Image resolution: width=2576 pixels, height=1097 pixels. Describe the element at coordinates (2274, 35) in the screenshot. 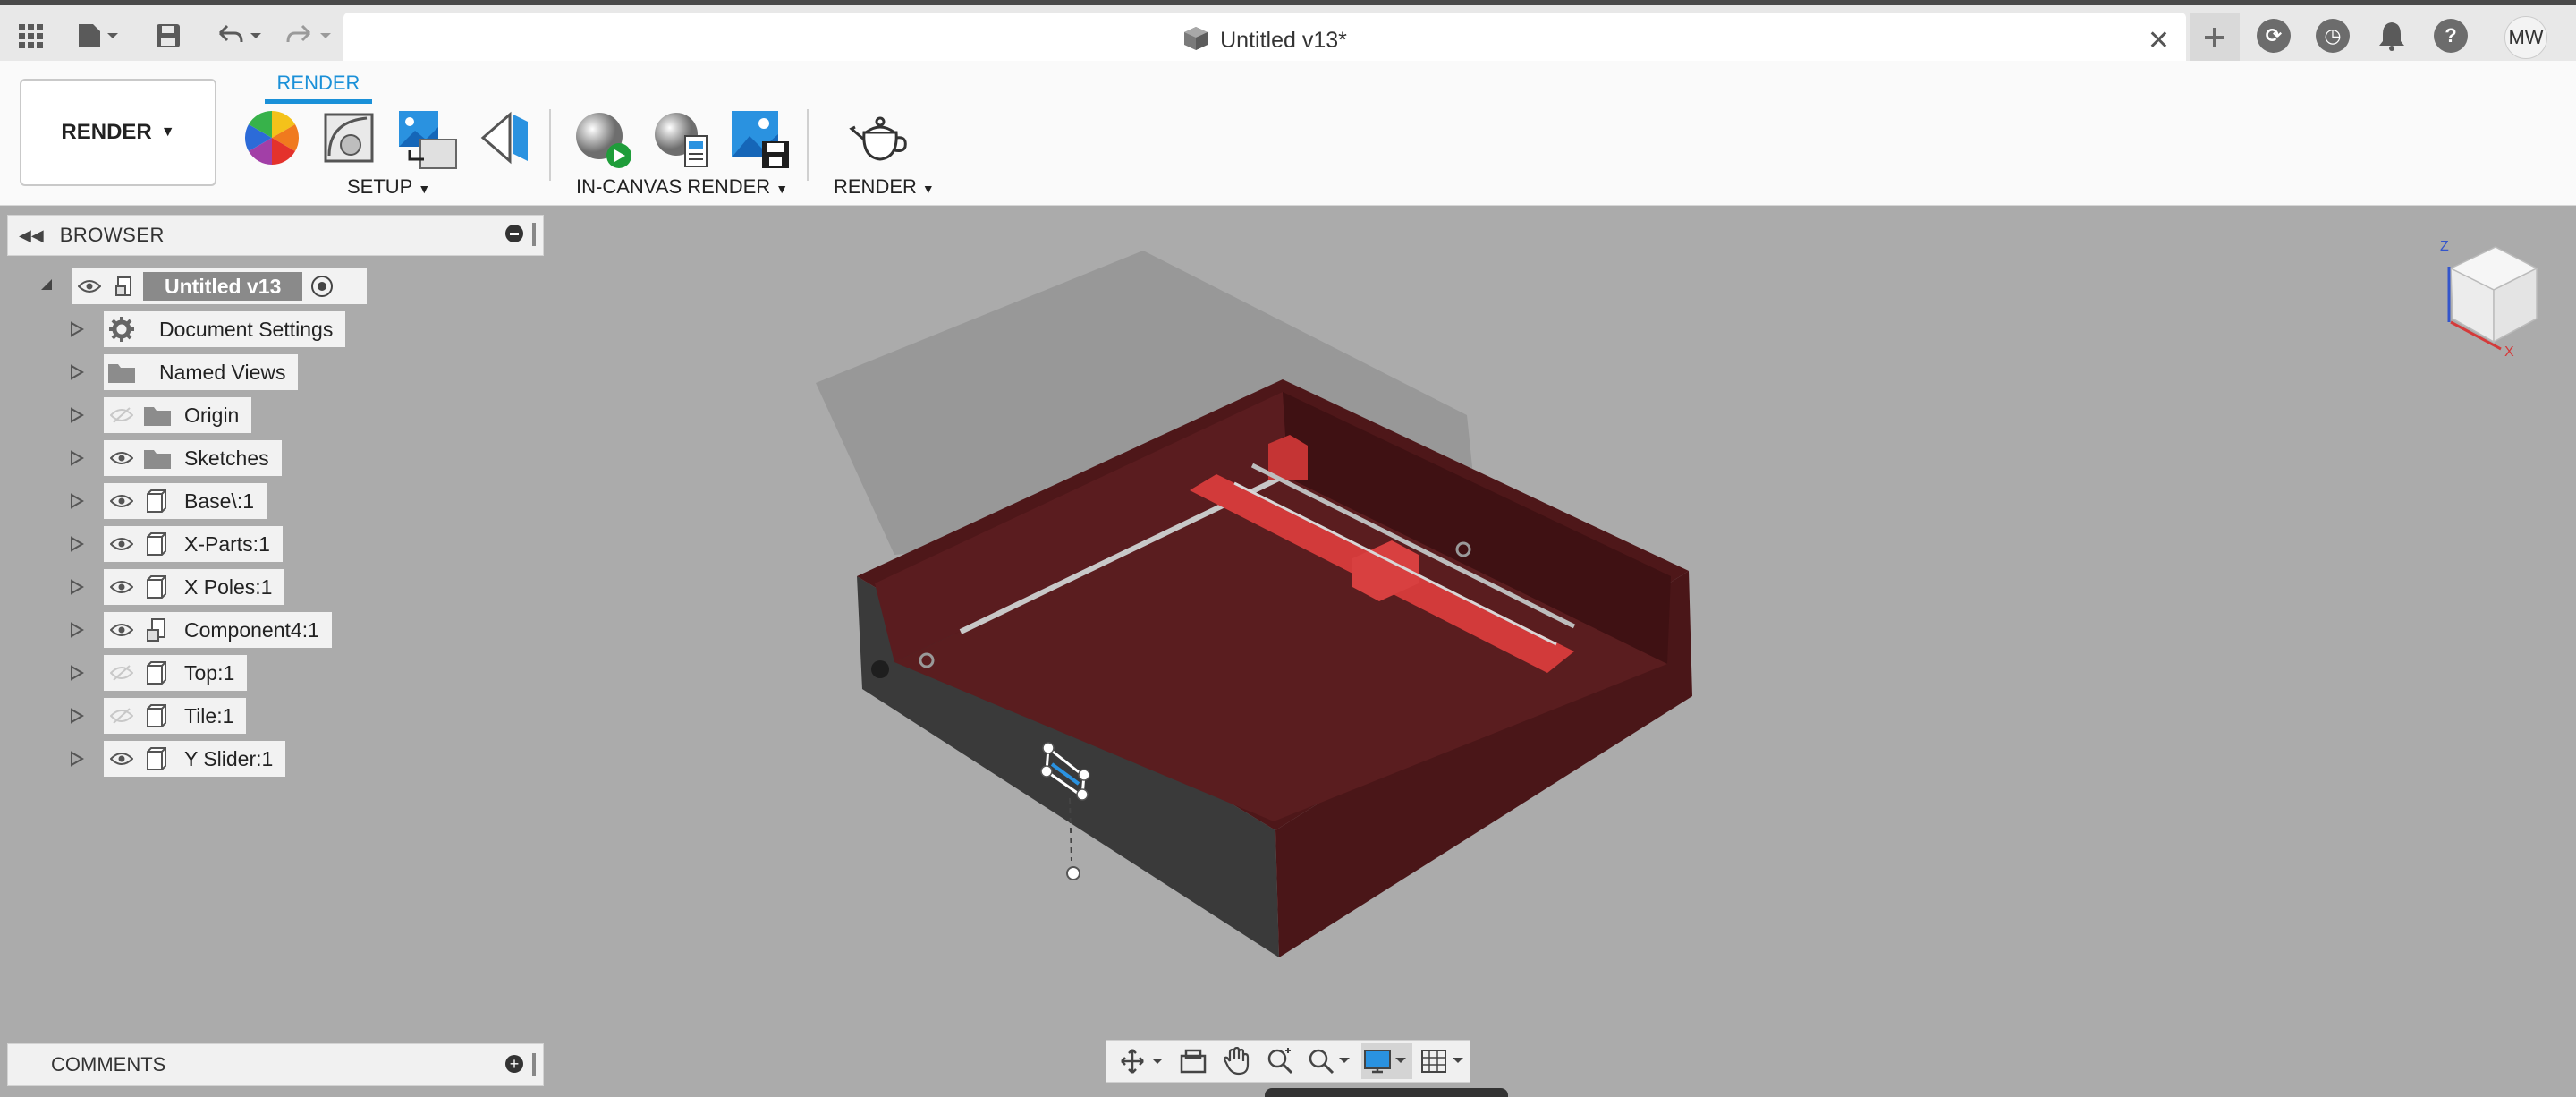

I see `sync-icon: ⟳` at that location.